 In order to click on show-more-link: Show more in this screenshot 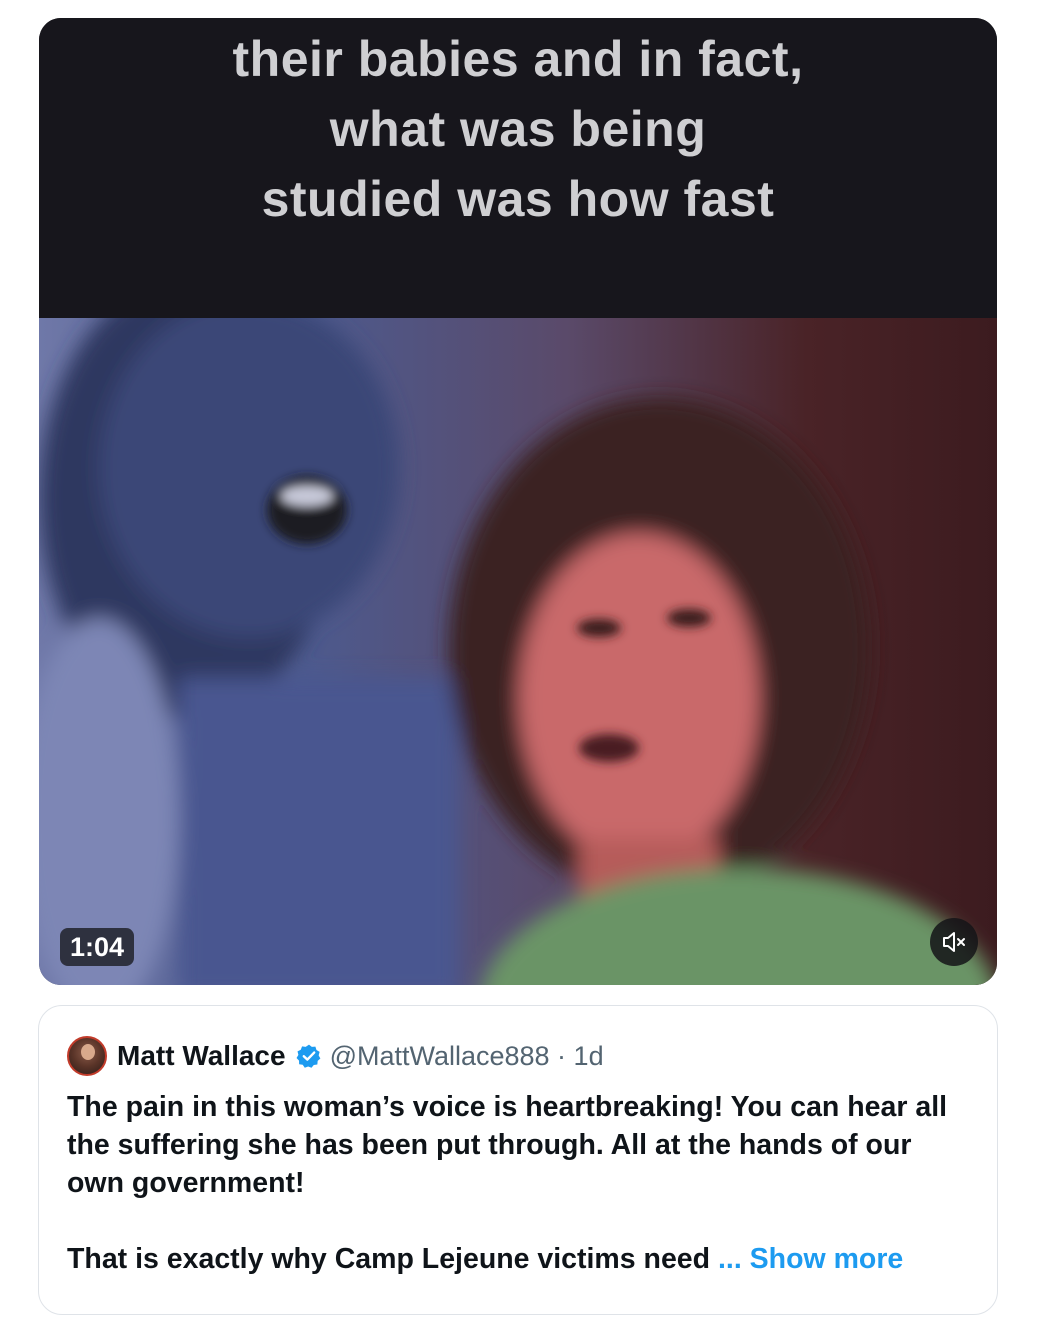, I will do `click(827, 1259)`.